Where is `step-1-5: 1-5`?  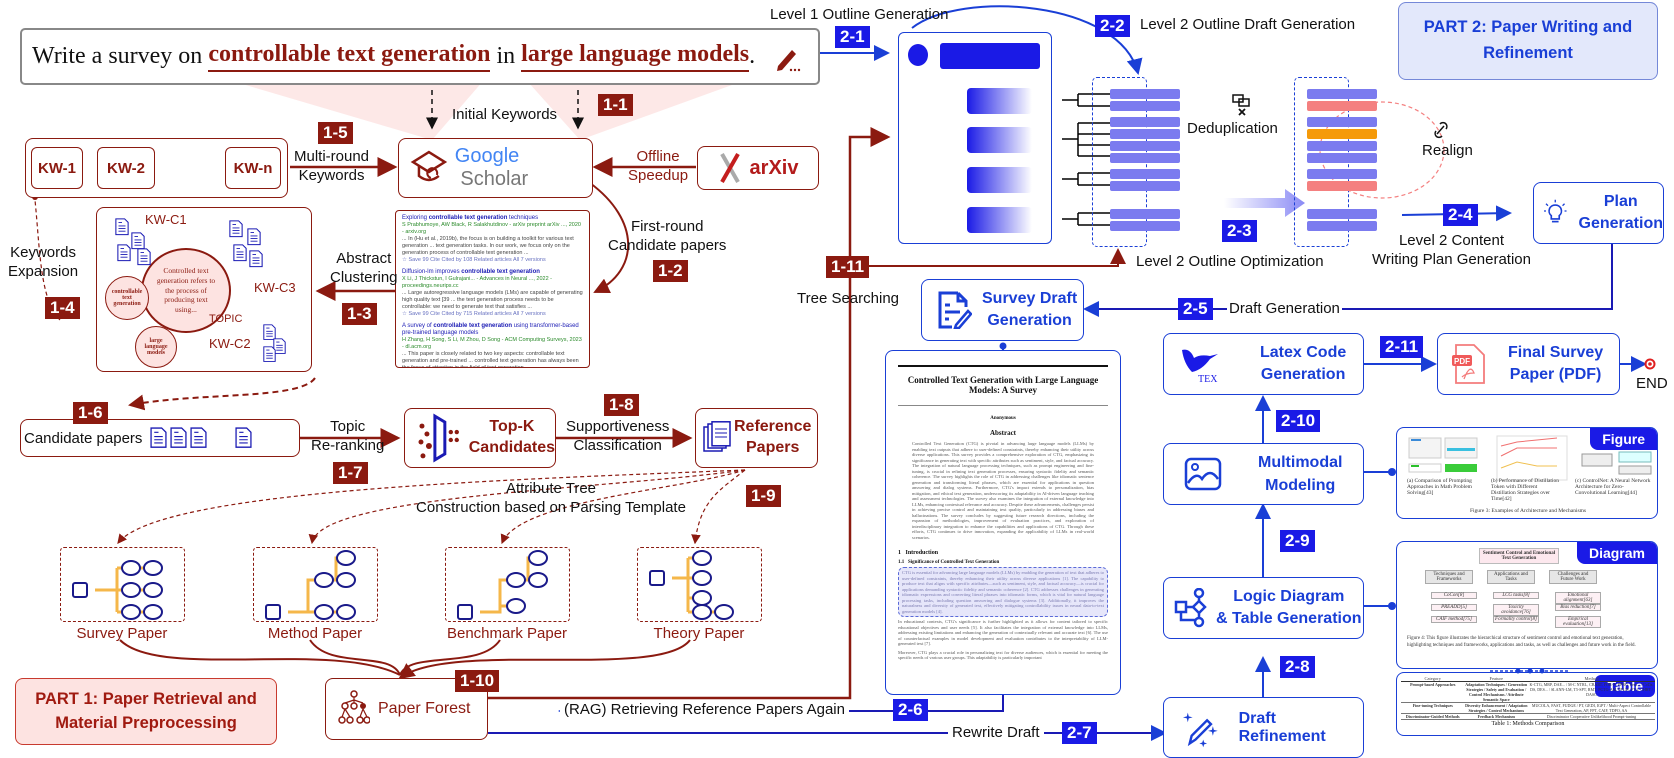 step-1-5: 1-5 is located at coordinates (335, 133).